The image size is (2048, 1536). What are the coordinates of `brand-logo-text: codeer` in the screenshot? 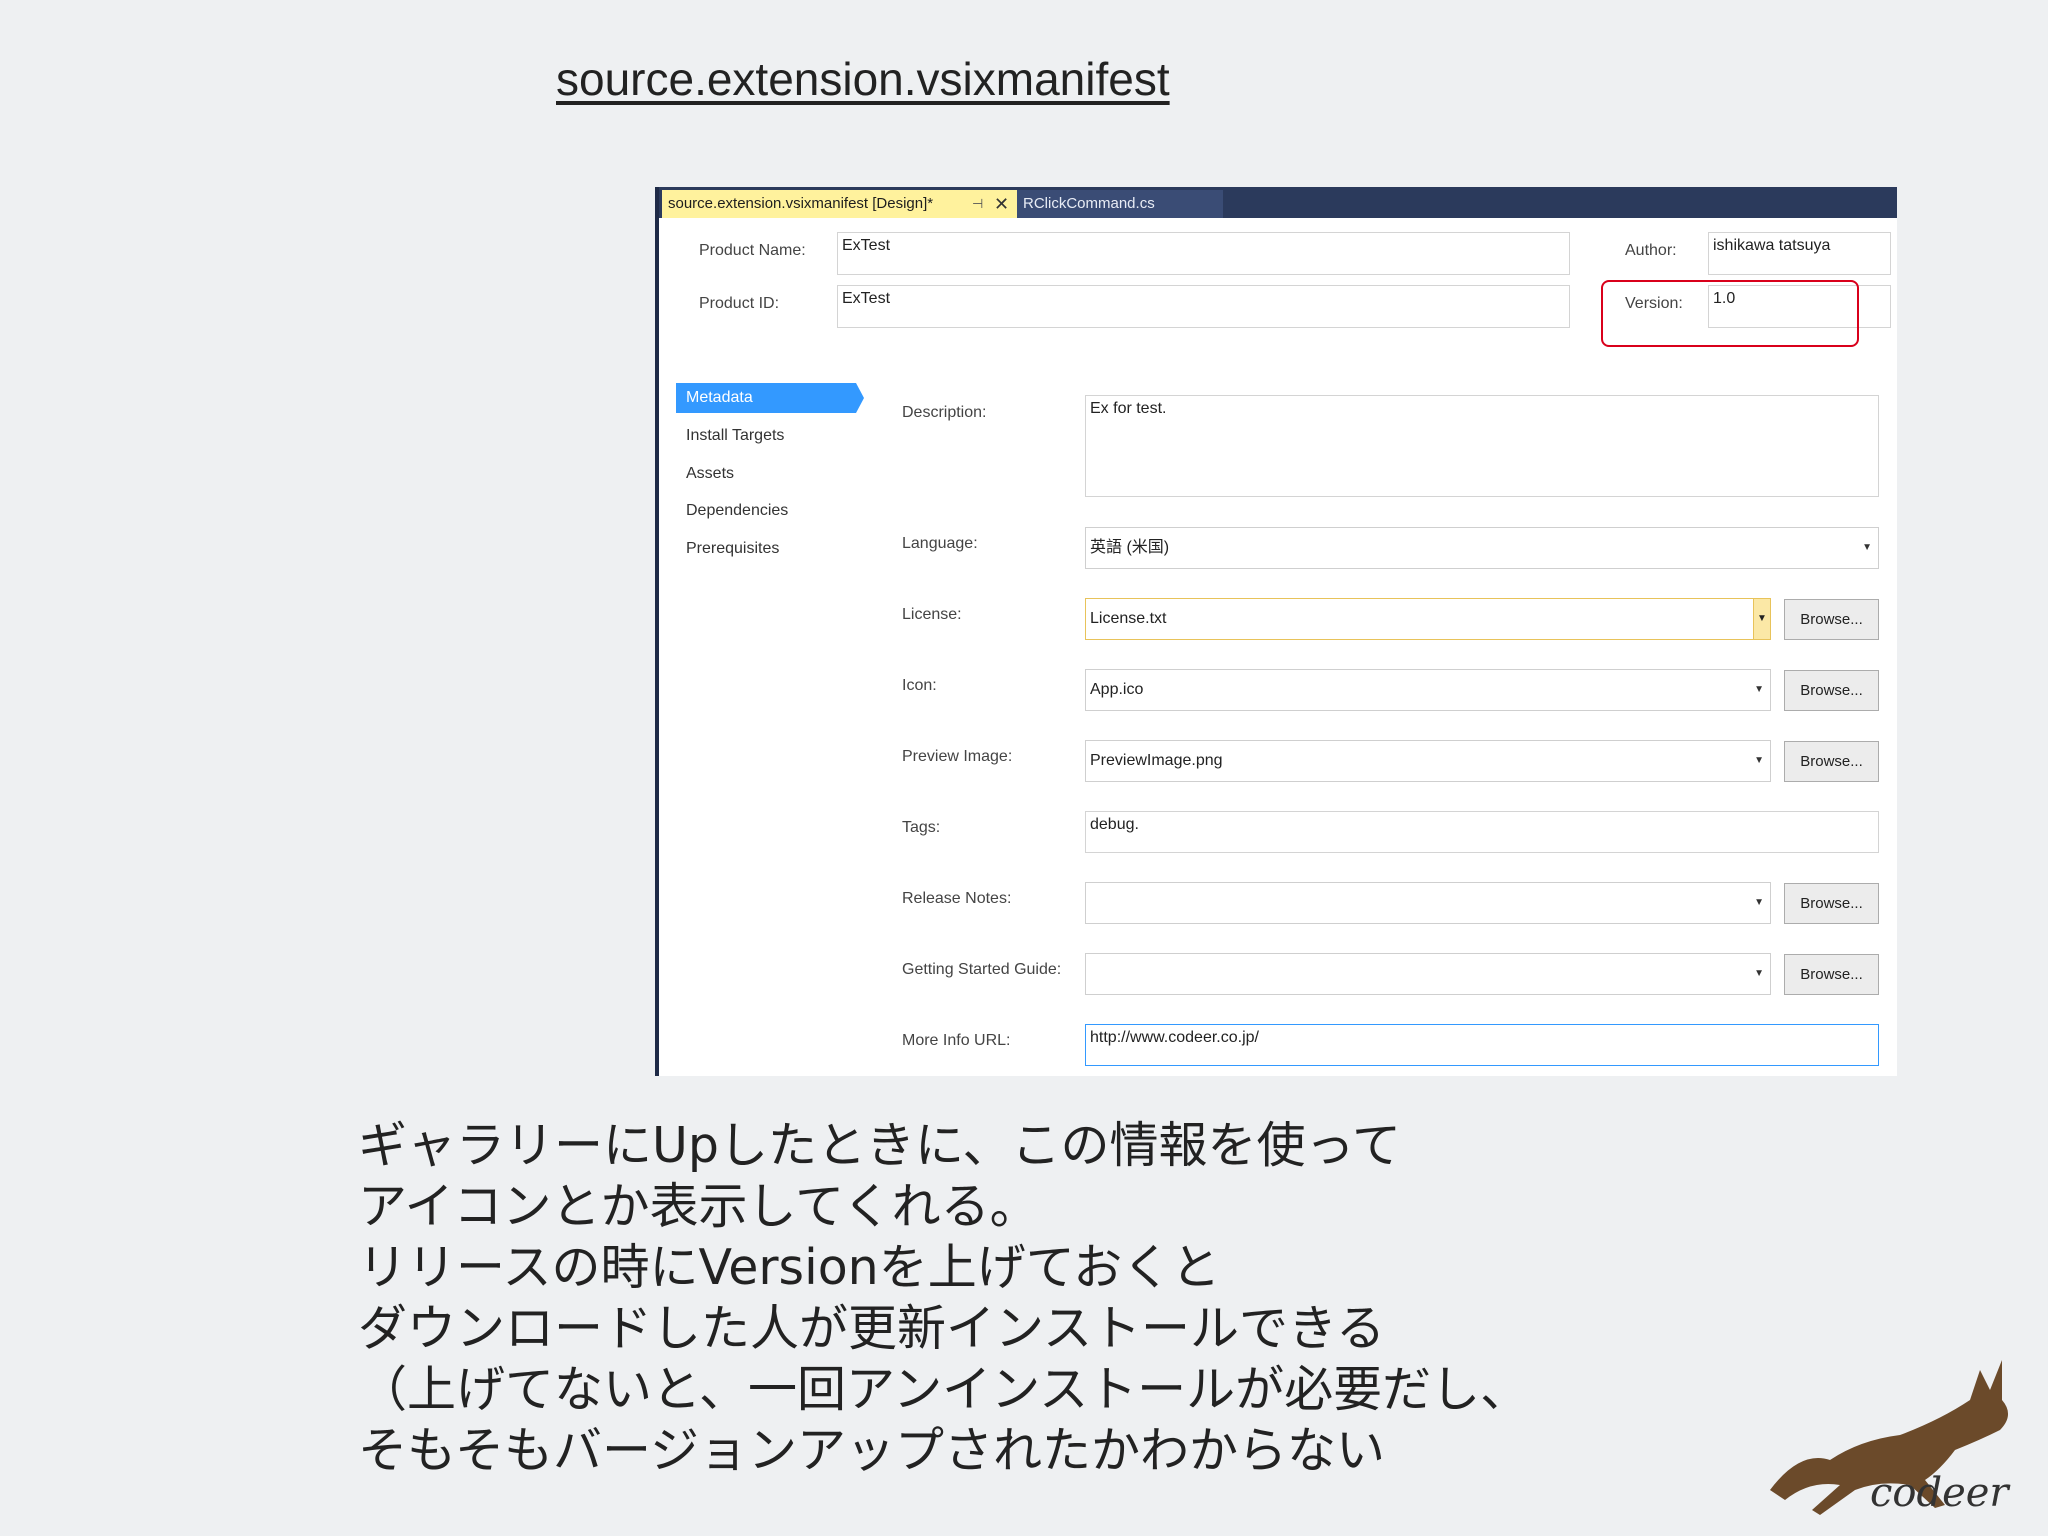 It's located at (1939, 1493).